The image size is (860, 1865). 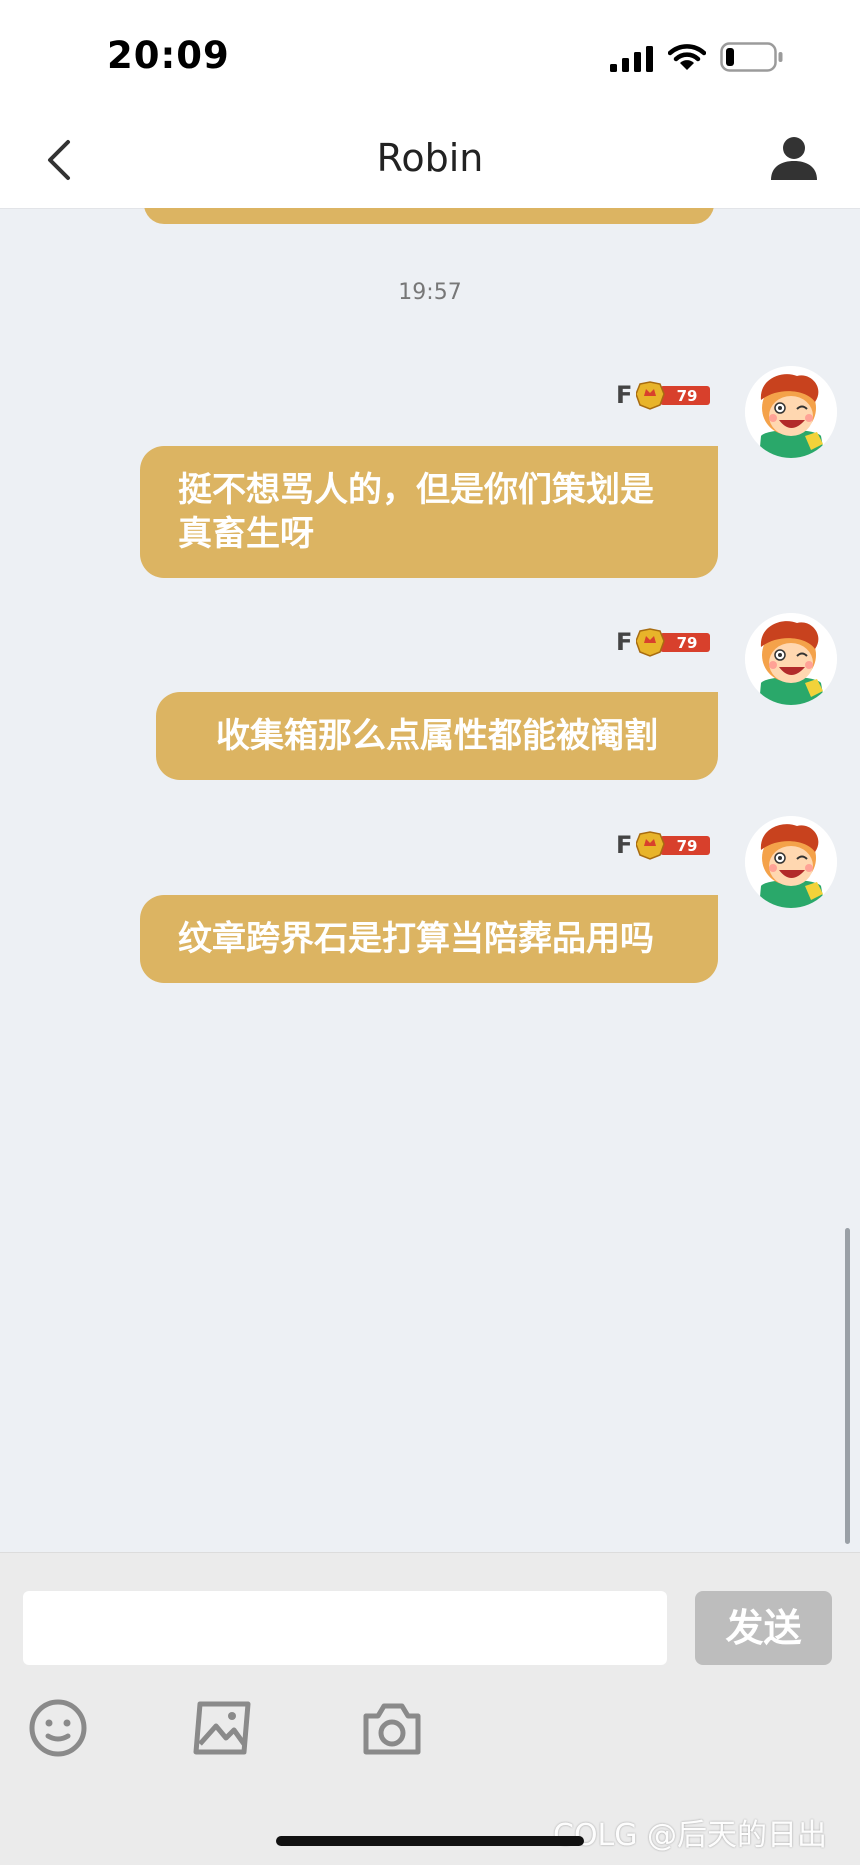 What do you see at coordinates (437, 736) in the screenshot?
I see `message-bubble: 收集箱那么点属性都能被阉割` at bounding box center [437, 736].